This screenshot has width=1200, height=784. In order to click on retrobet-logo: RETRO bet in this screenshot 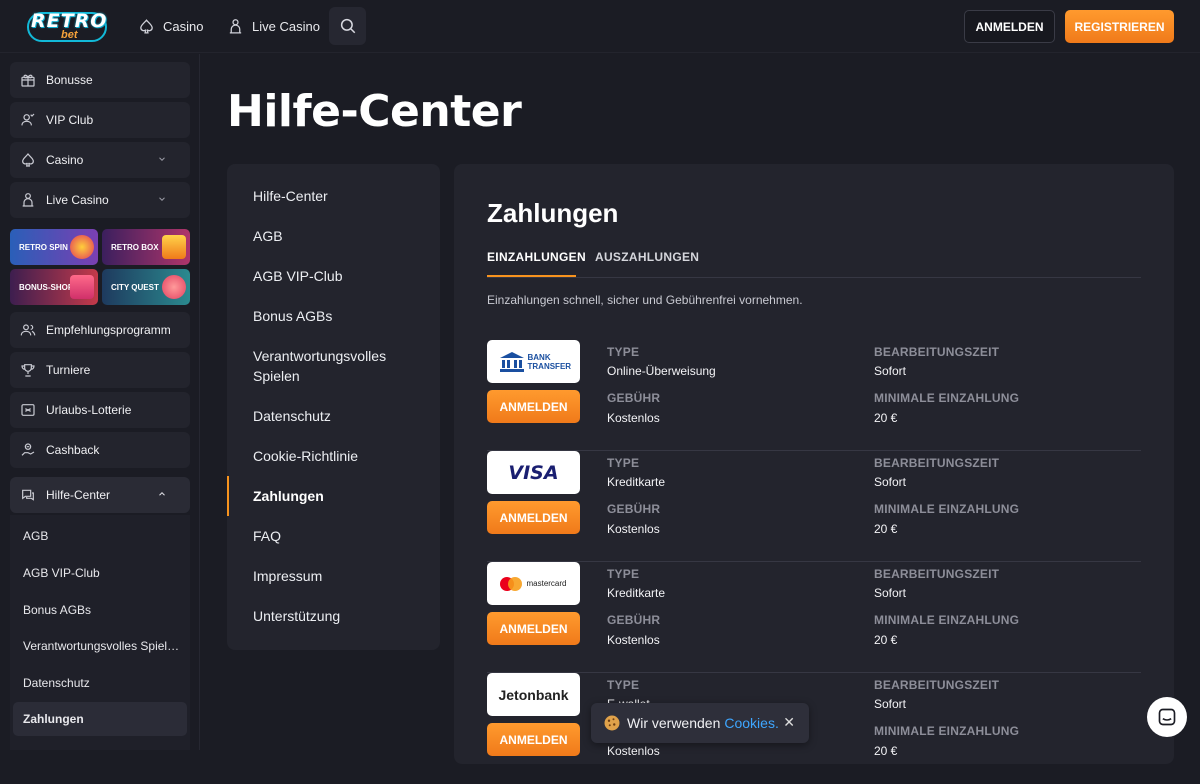, I will do `click(67, 26)`.